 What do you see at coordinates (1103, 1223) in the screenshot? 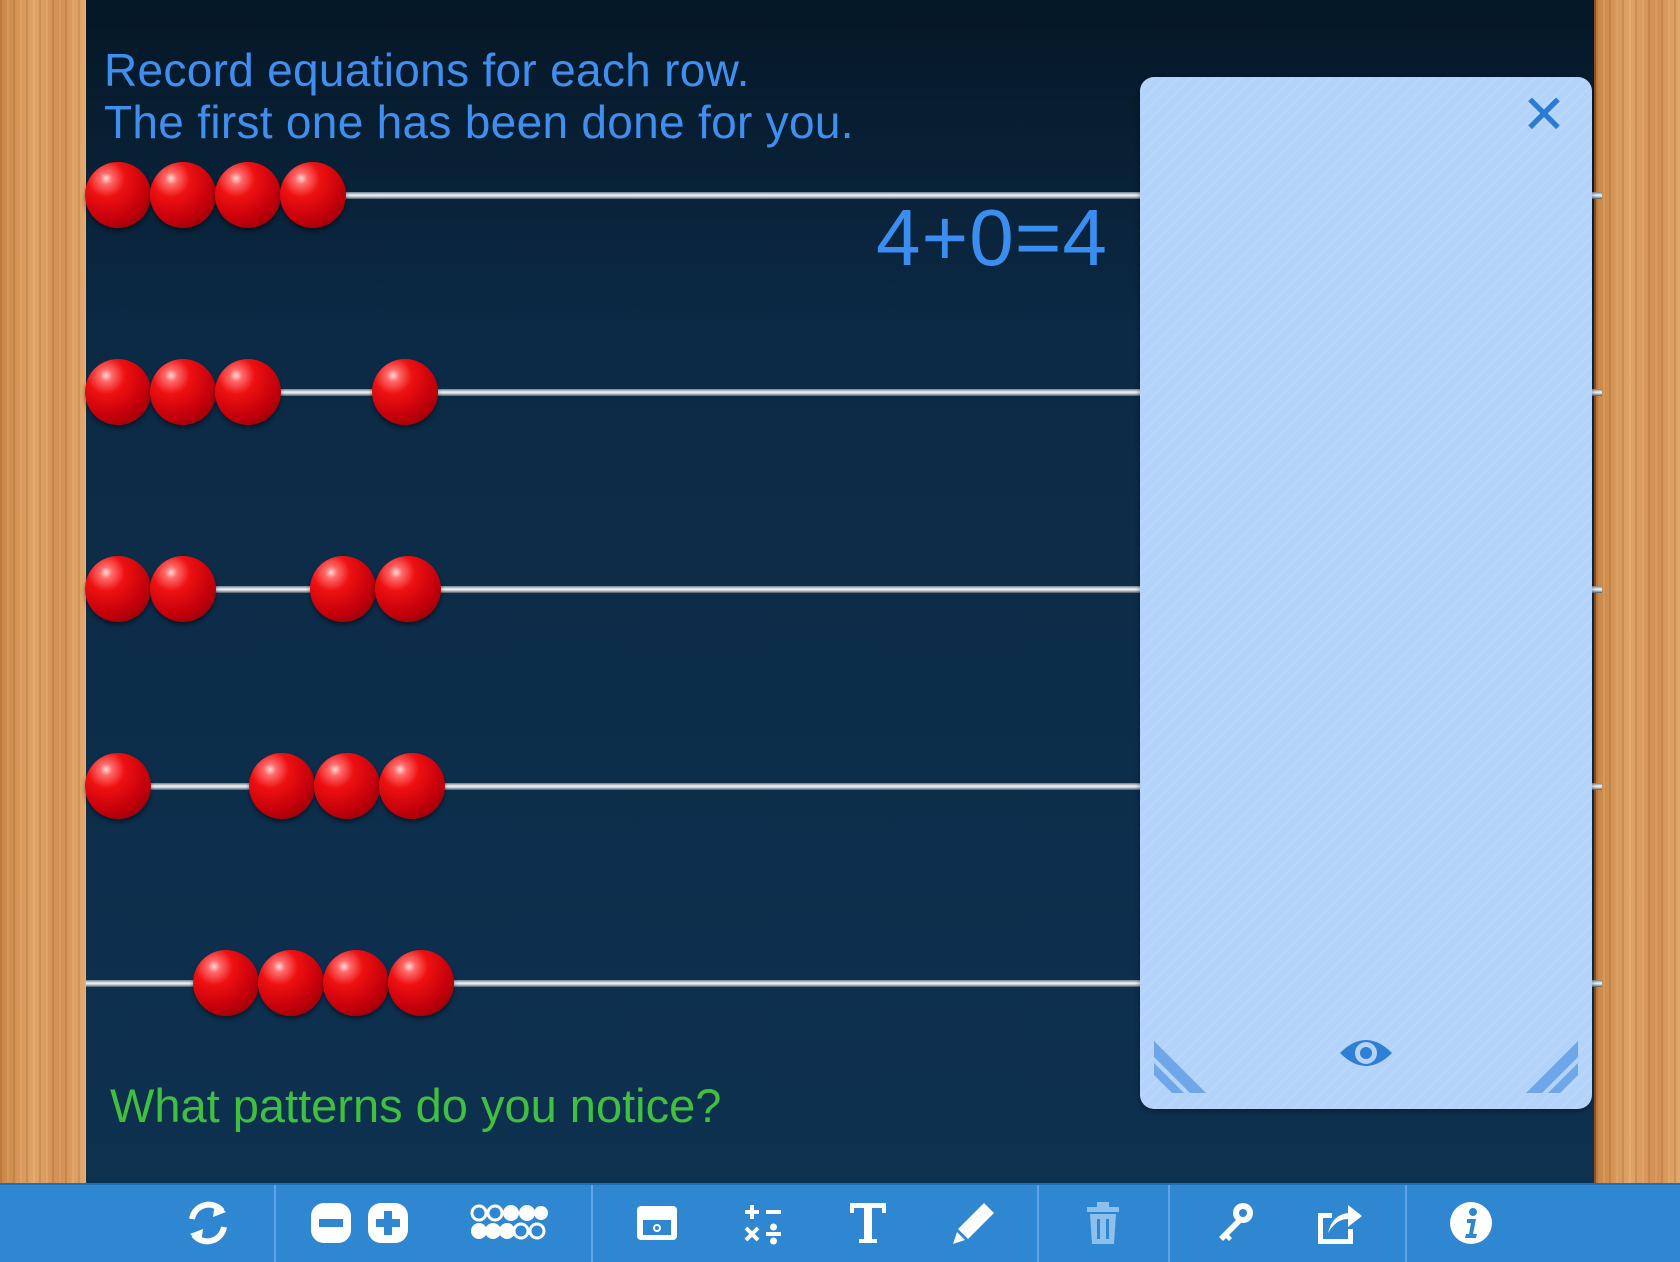
I see `trash-icon` at bounding box center [1103, 1223].